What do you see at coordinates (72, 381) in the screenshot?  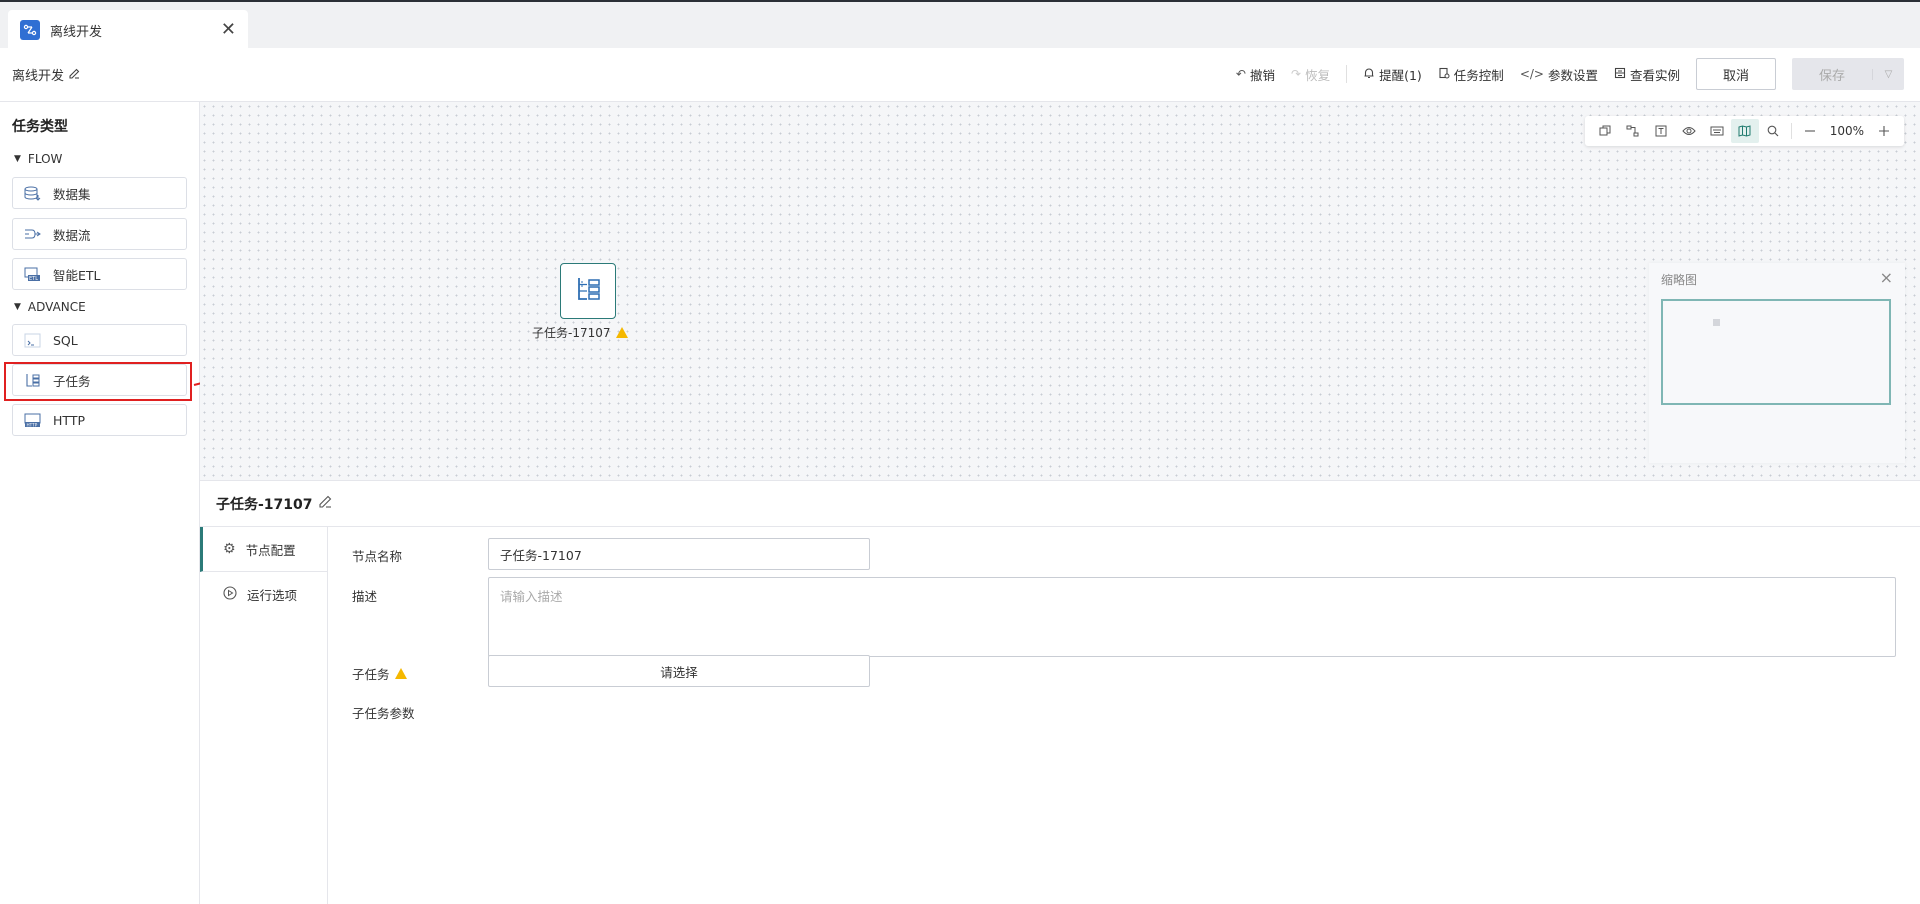 I see `sidebar-item-label: 子任务` at bounding box center [72, 381].